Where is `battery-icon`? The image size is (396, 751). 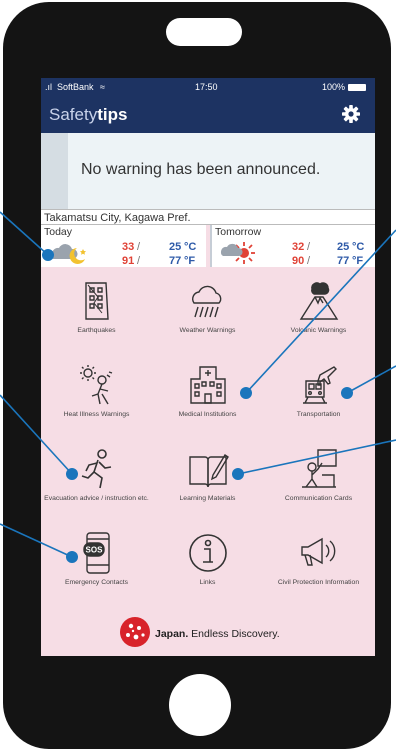 battery-icon is located at coordinates (357, 87).